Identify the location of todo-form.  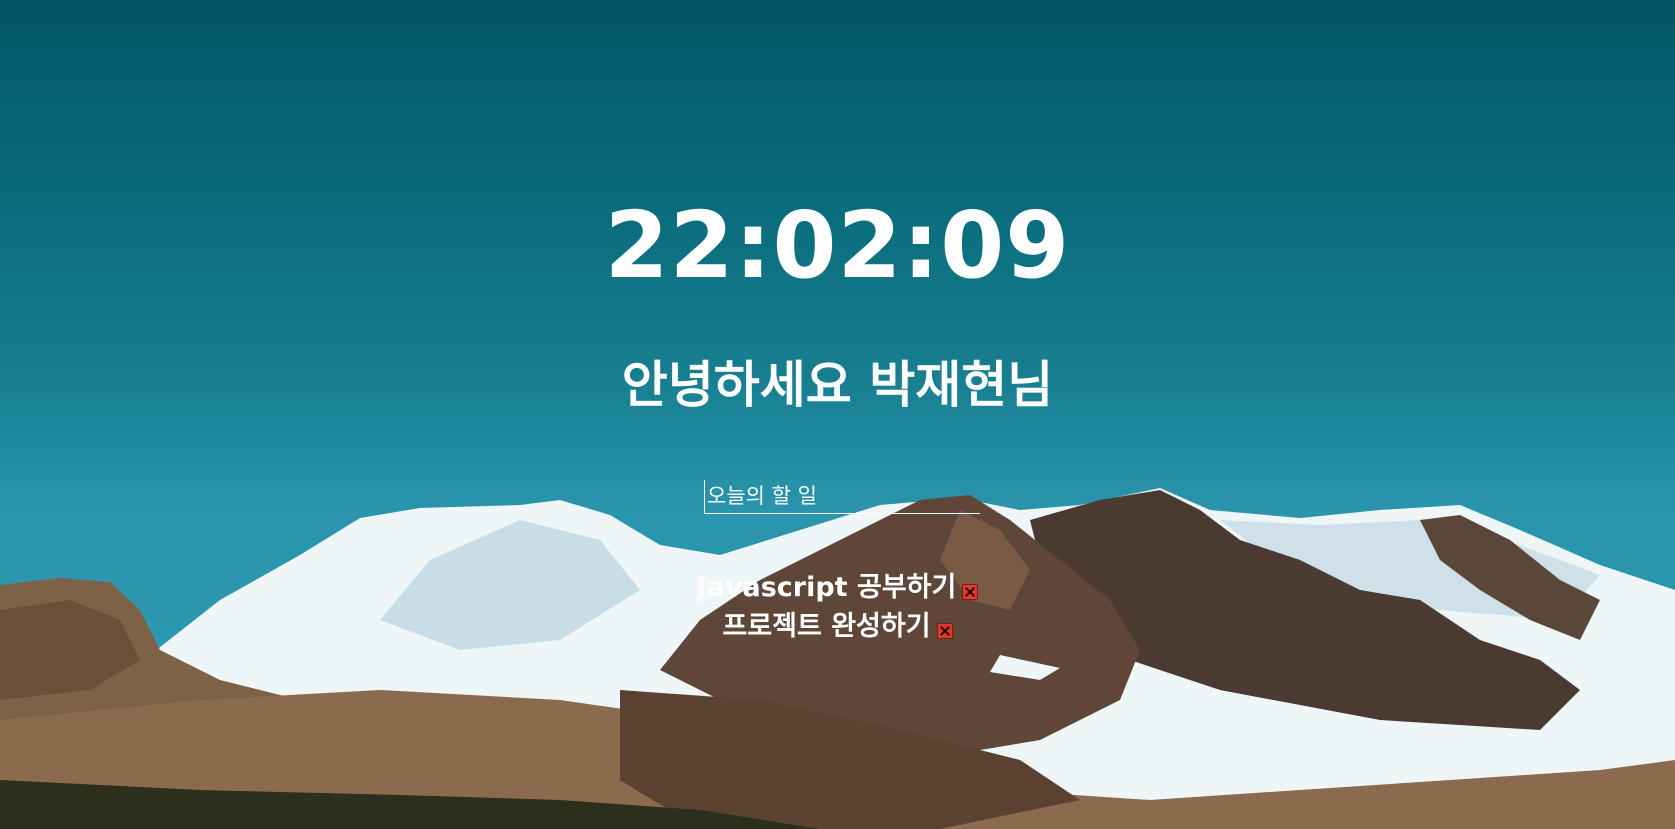
(842, 497).